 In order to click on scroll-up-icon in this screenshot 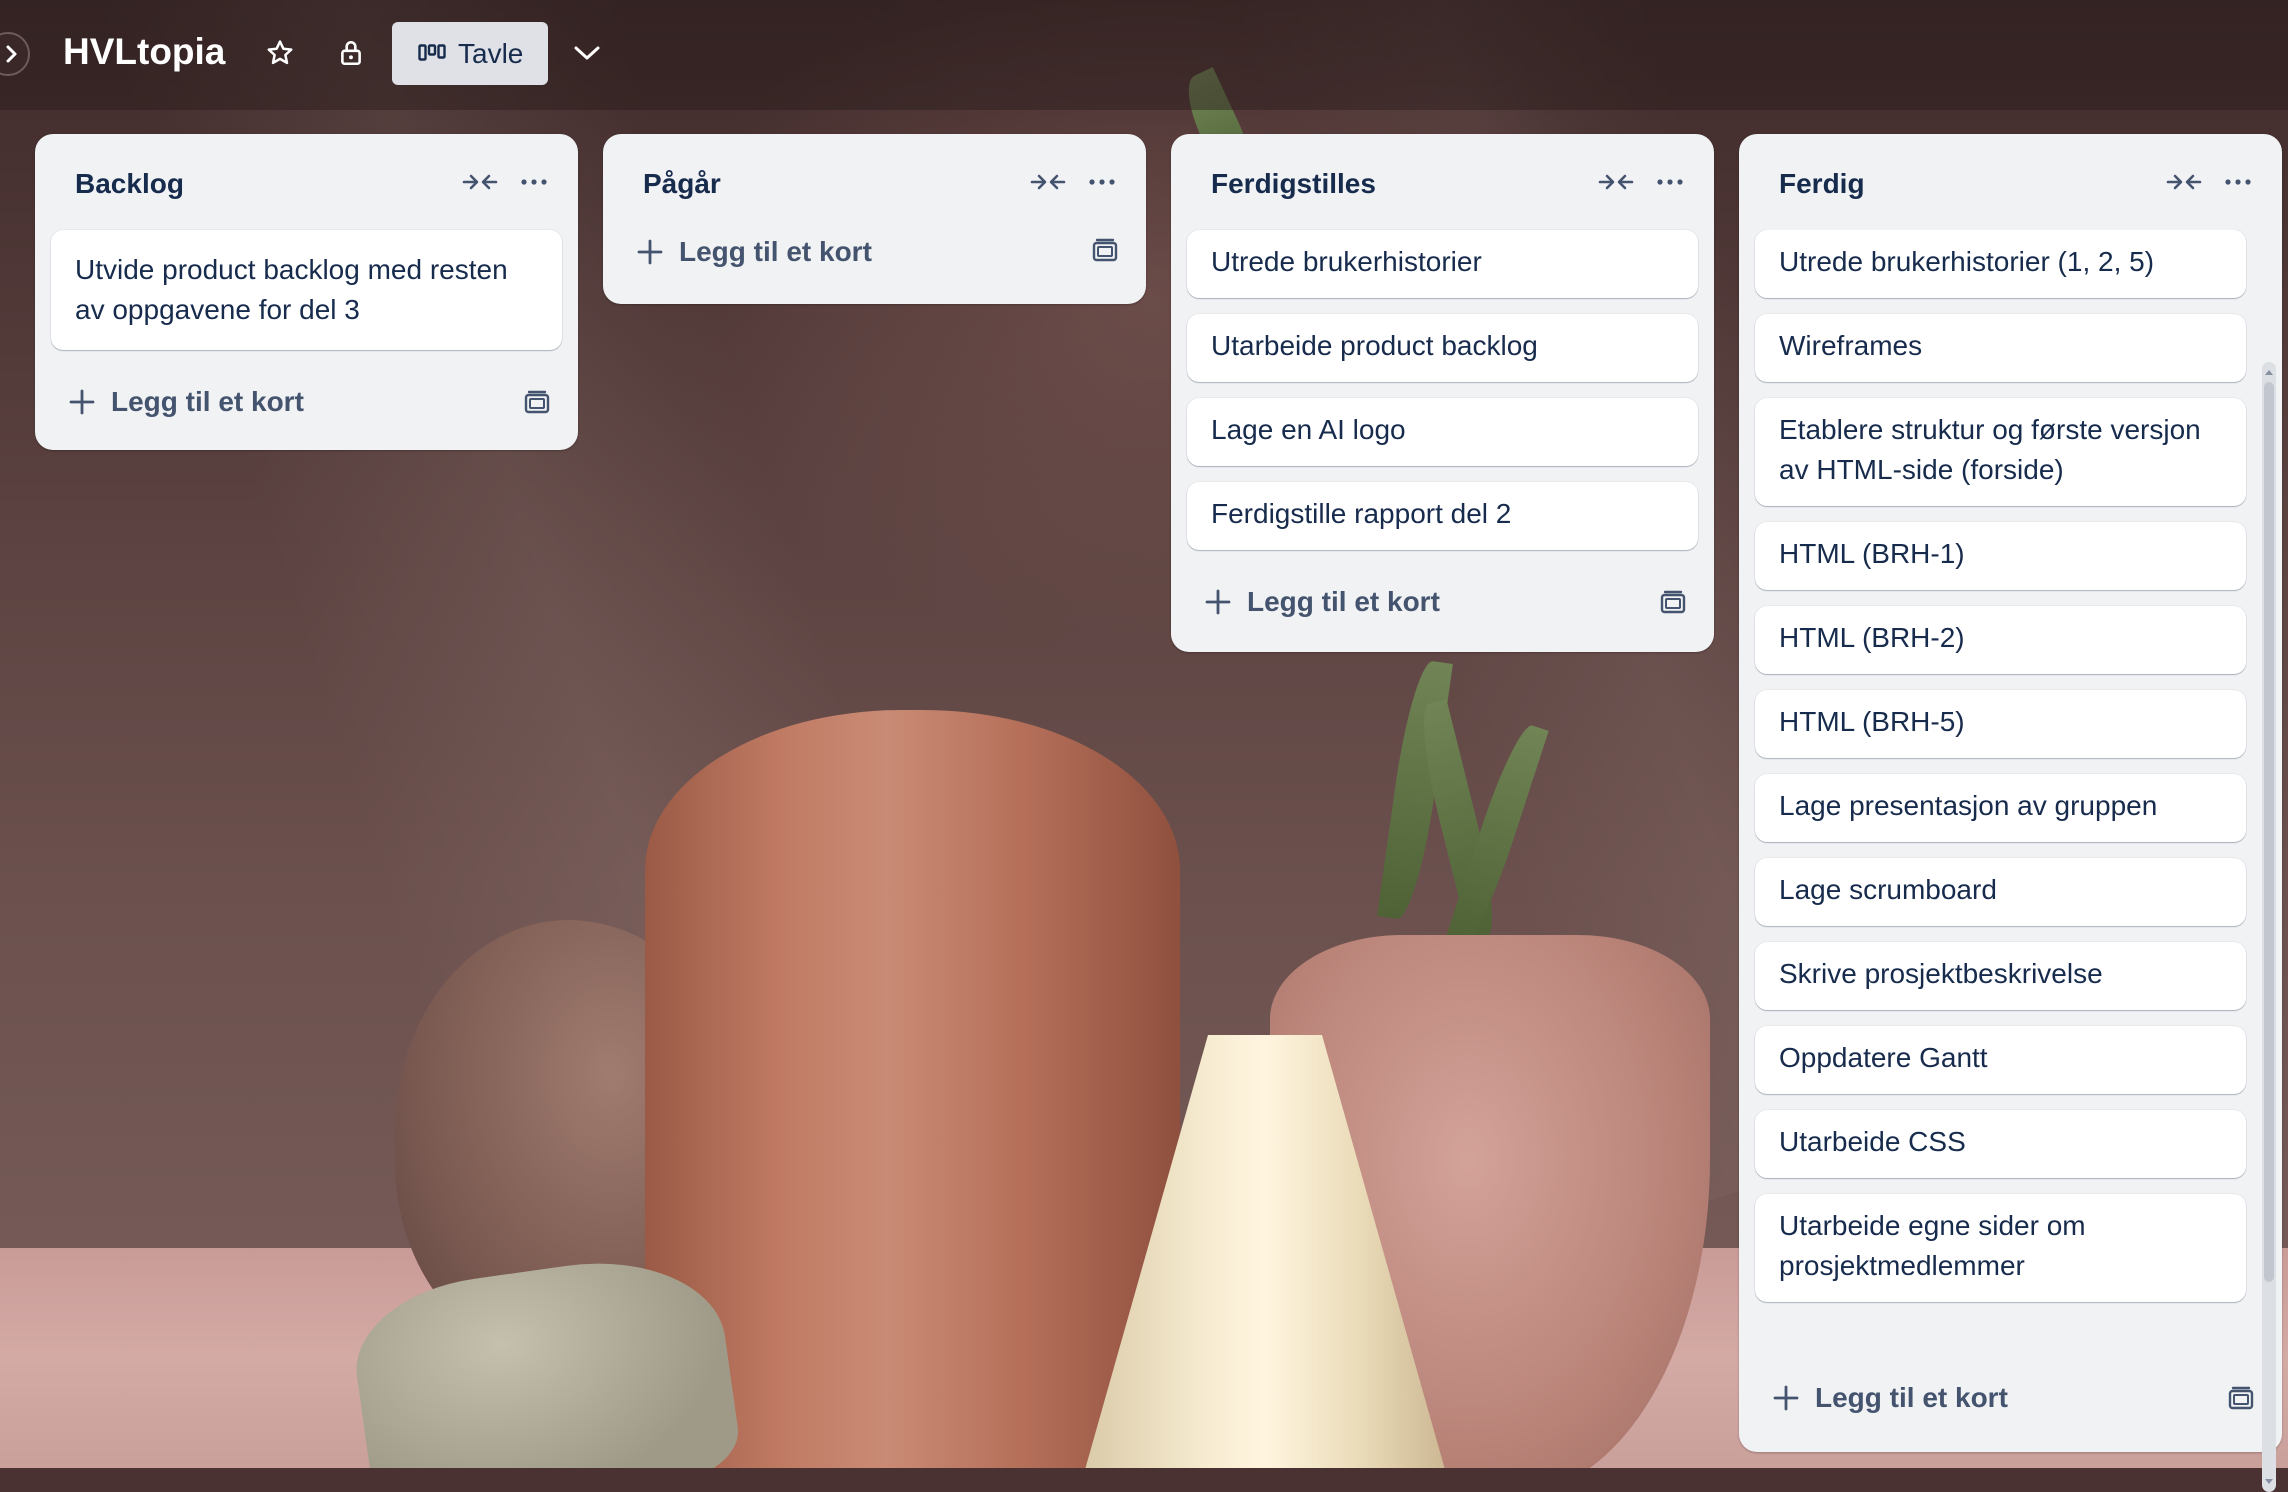, I will do `click(2269, 372)`.